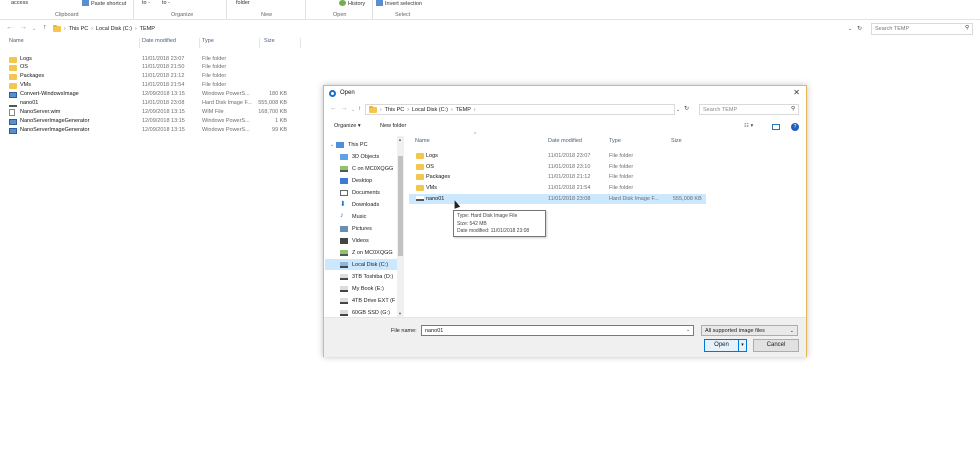  What do you see at coordinates (361, 312) in the screenshot?
I see `nav-item-ssd-g: 60GB SSD (G:)` at bounding box center [361, 312].